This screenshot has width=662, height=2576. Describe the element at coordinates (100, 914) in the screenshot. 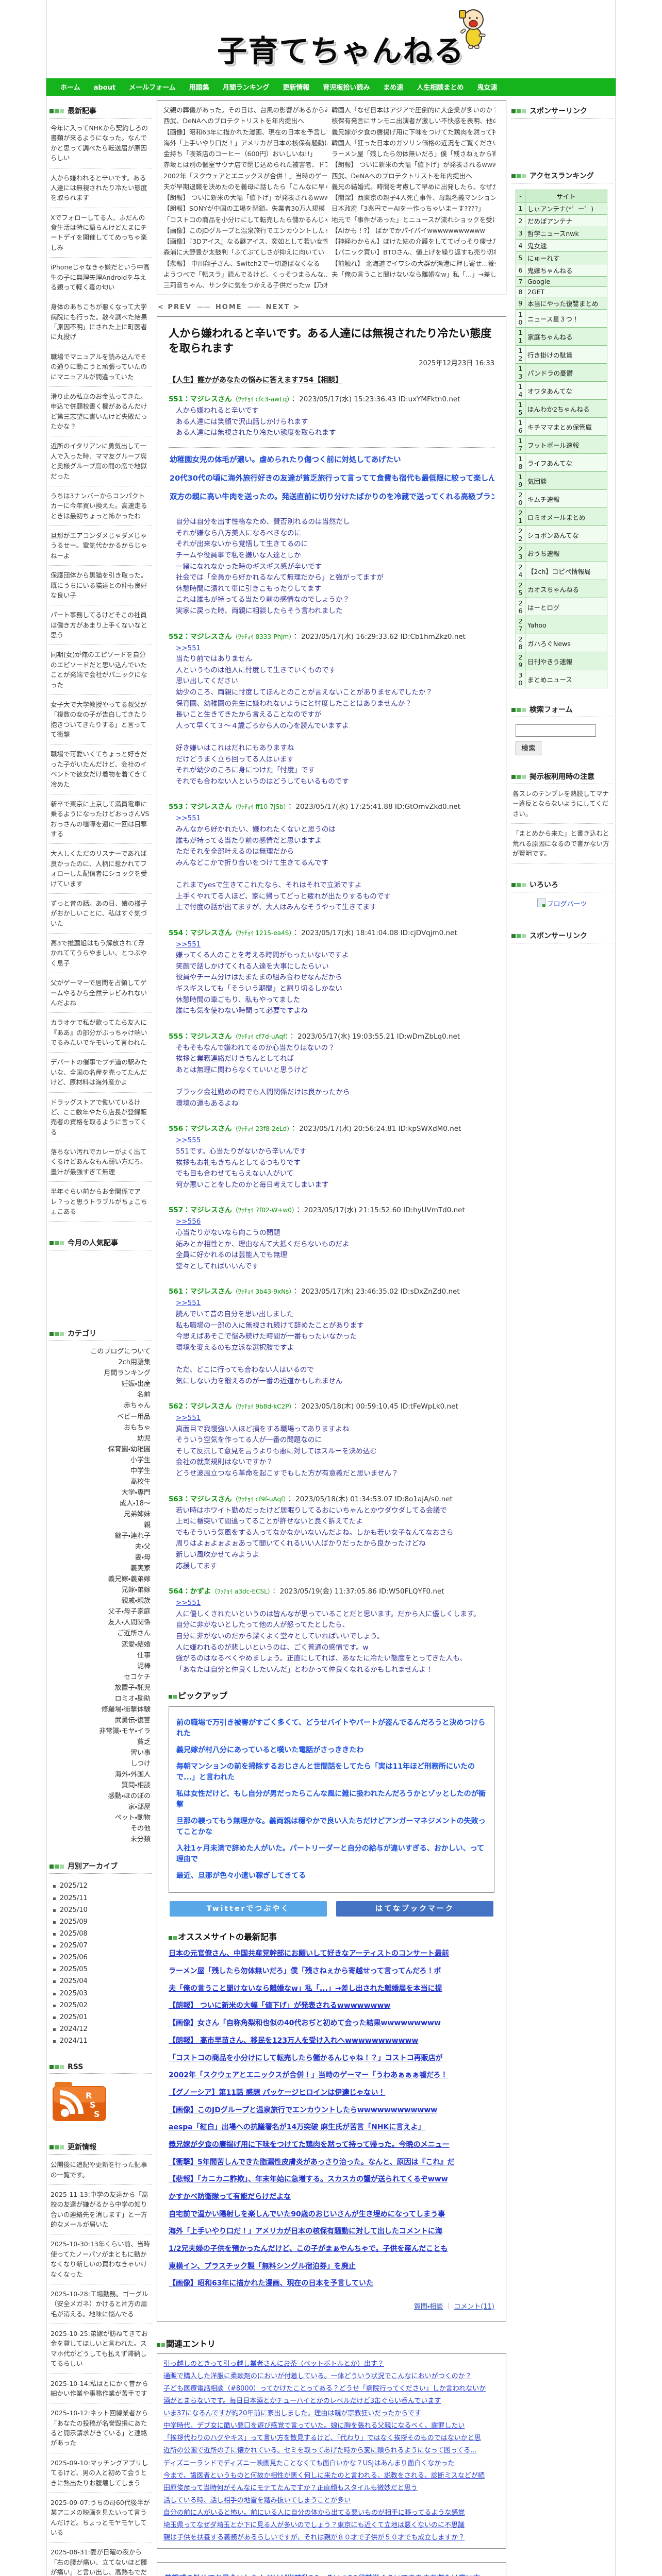

I see `recent-article-link: ずっと昔の話。あの日、娘の様子がおかしいことに、私はすぐ気づいた` at that location.